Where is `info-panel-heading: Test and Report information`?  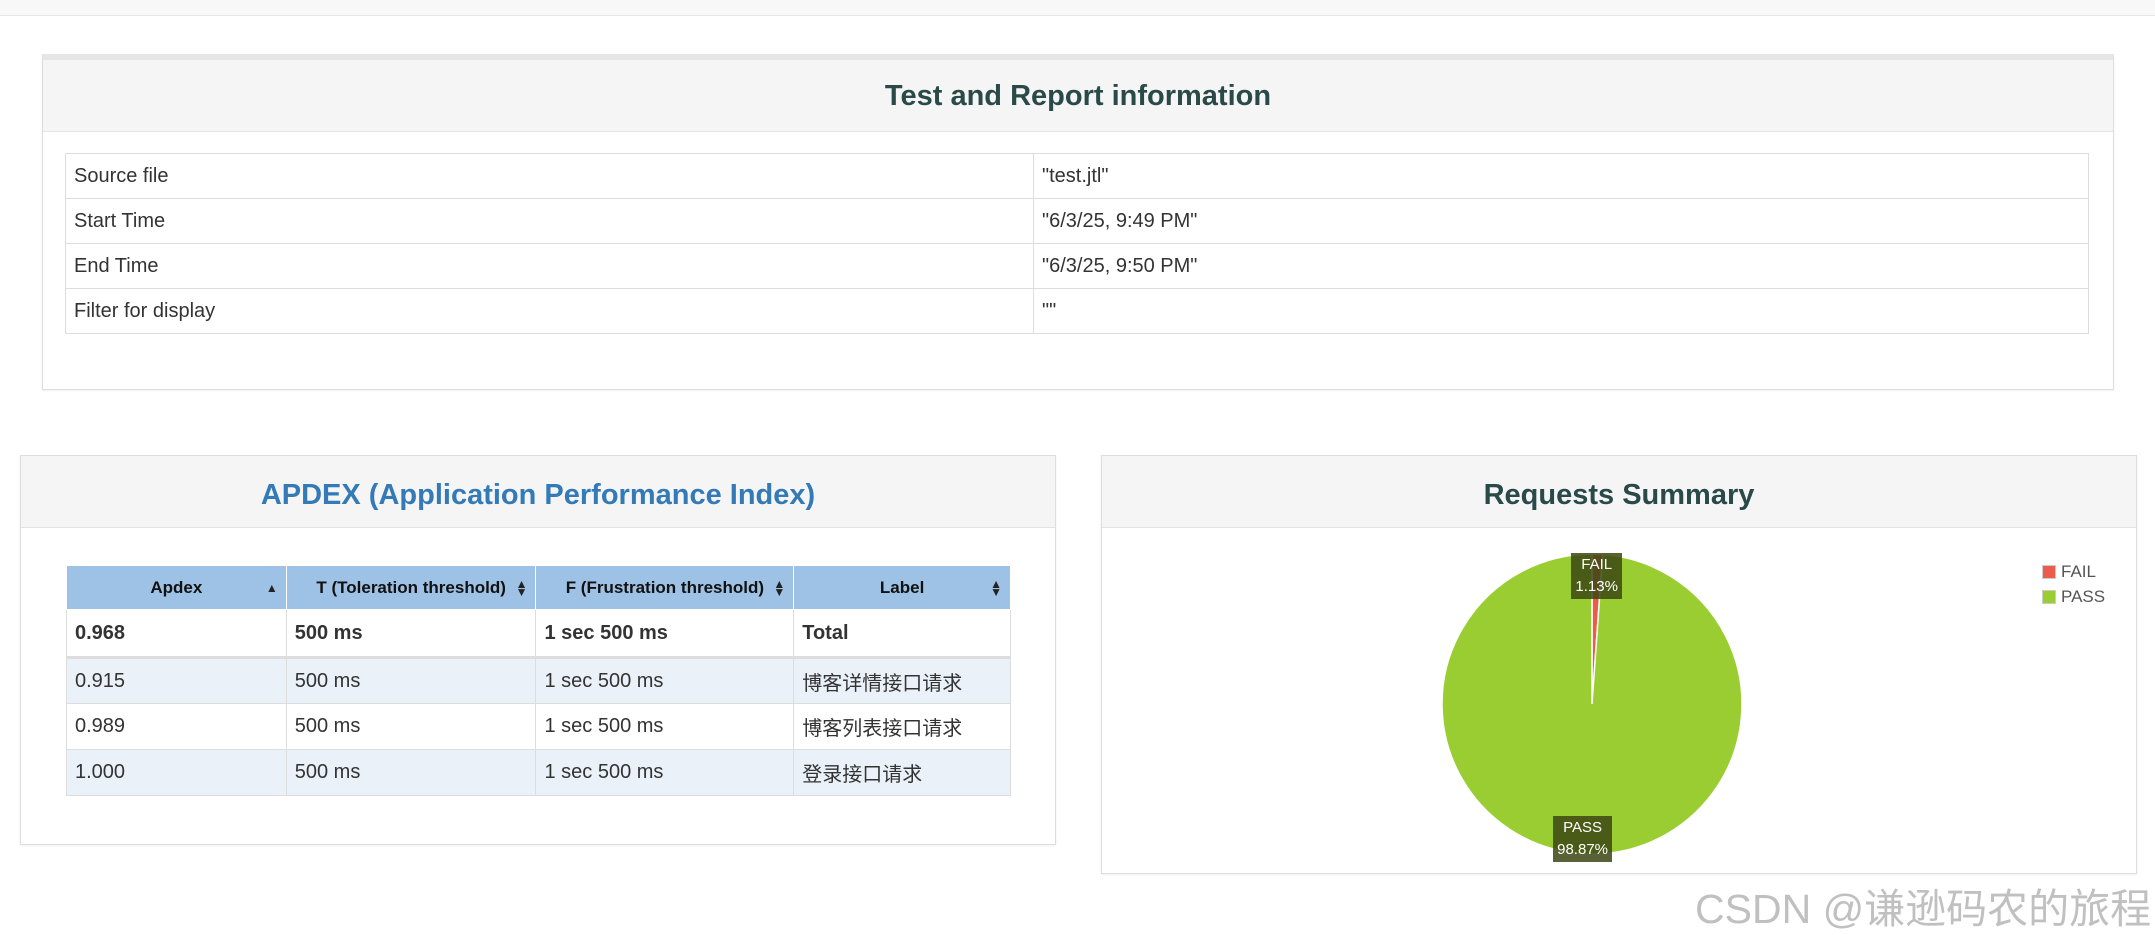
info-panel-heading: Test and Report information is located at coordinates (1078, 96).